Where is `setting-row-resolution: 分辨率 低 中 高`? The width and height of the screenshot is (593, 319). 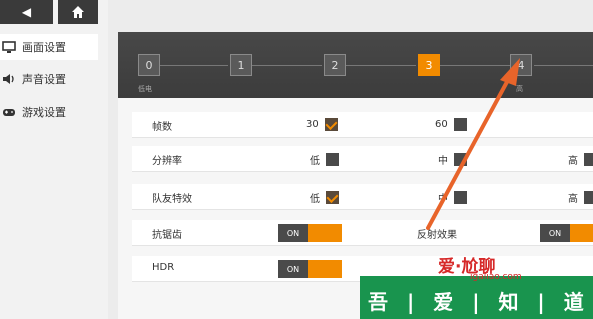
setting-row-resolution: 分辨率 低 中 高 is located at coordinates (362, 159).